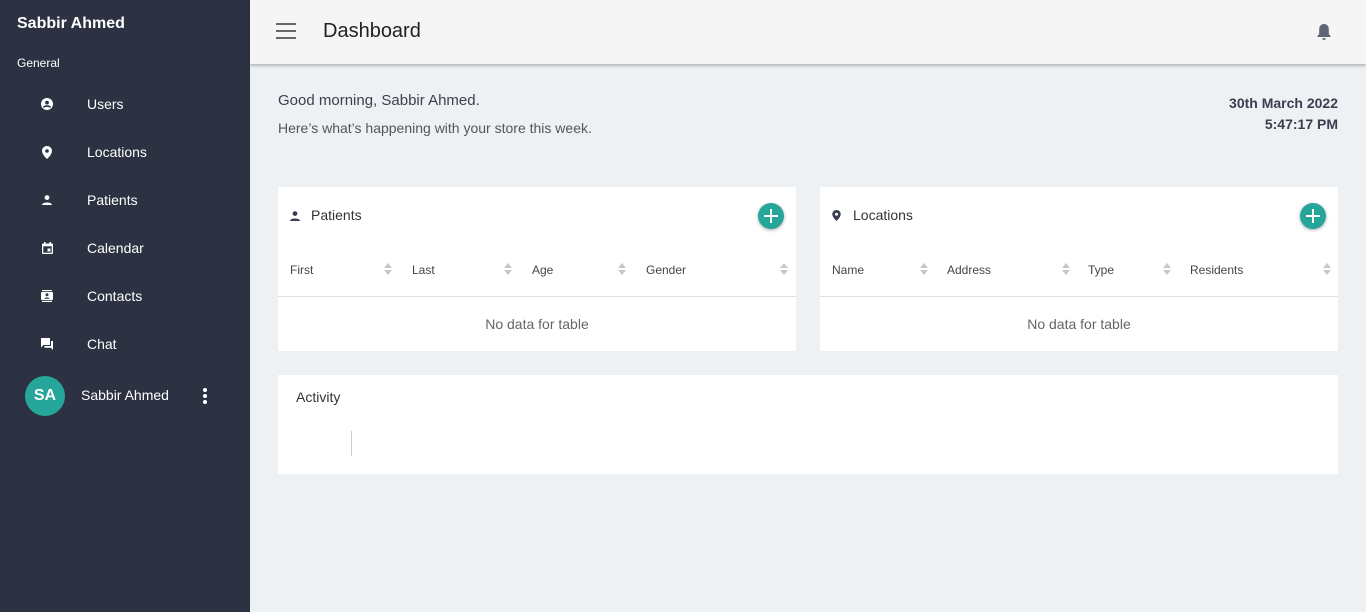 The width and height of the screenshot is (1366, 612). I want to click on sidebar-user: SA Sabbir Ahmed, so click(125, 396).